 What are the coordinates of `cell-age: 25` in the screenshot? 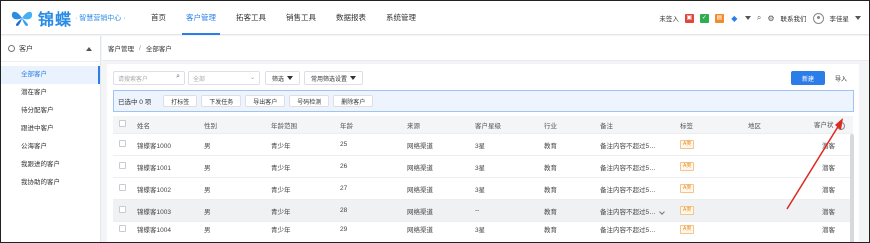 It's located at (344, 144).